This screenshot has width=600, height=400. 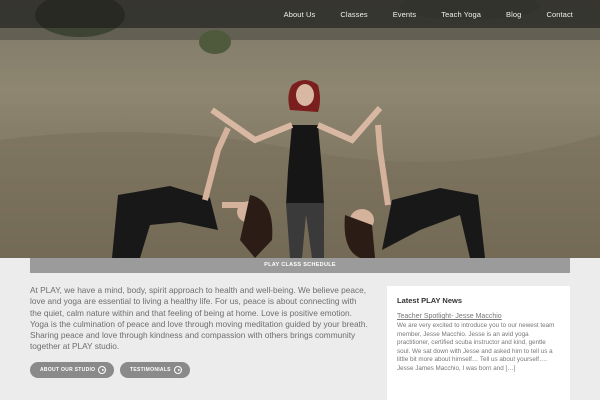 I want to click on news-post-link: Teacher Spotlight- Jesse Macchio, so click(x=478, y=316).